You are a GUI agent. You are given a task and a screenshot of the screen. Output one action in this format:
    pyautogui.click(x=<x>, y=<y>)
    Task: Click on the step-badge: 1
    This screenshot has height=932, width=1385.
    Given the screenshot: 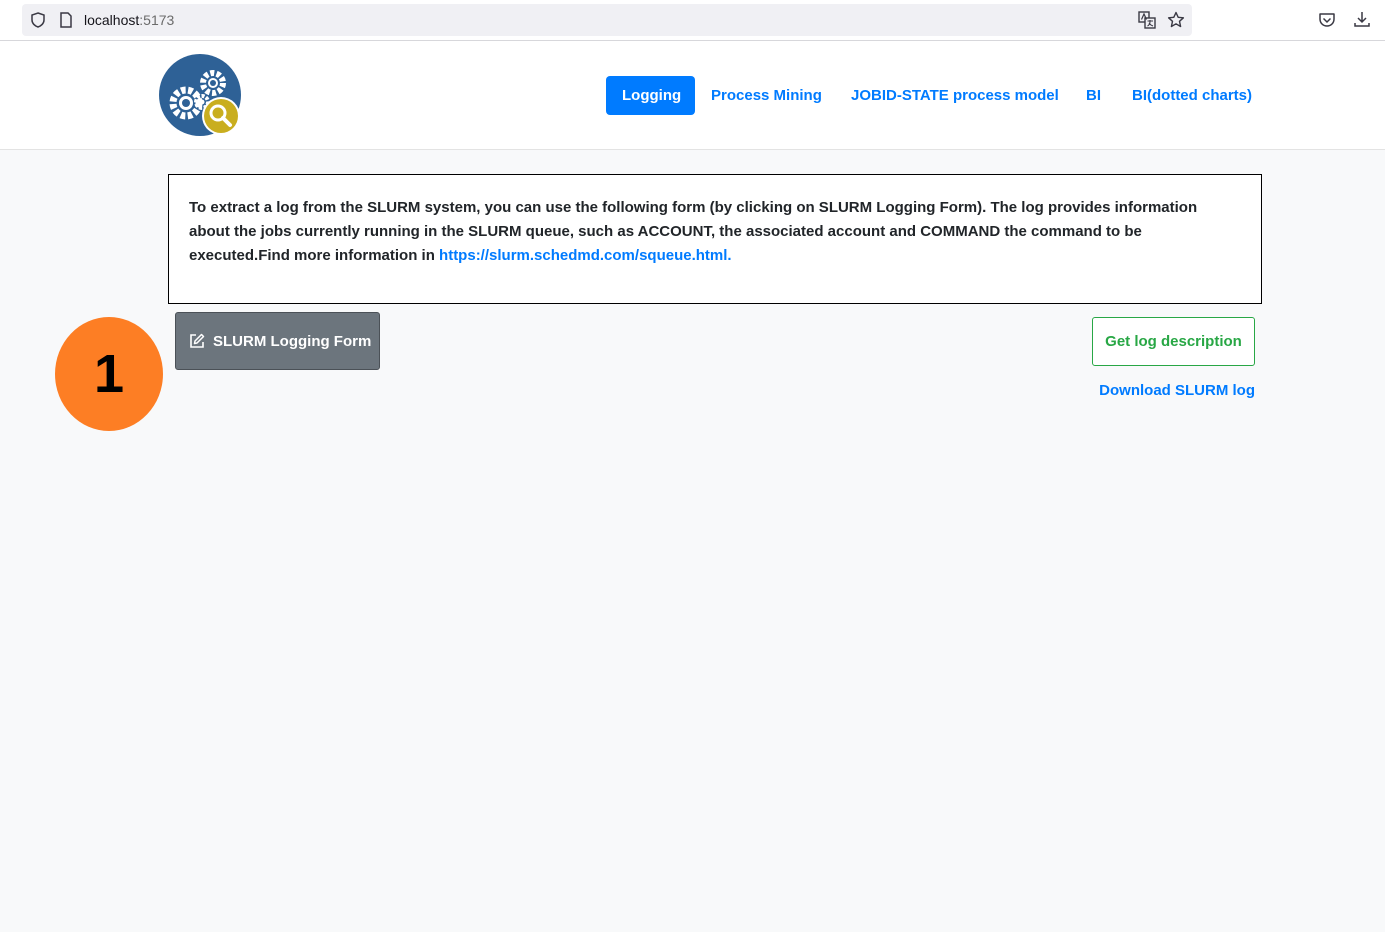 What is the action you would take?
    pyautogui.click(x=109, y=374)
    